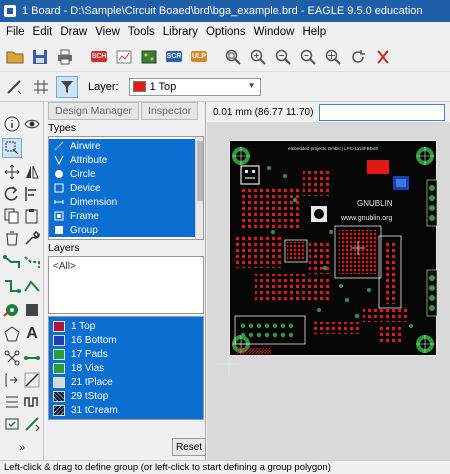 The width and height of the screenshot is (450, 474). What do you see at coordinates (194, 86) in the screenshot?
I see `layer-select: 1 Top ▼` at bounding box center [194, 86].